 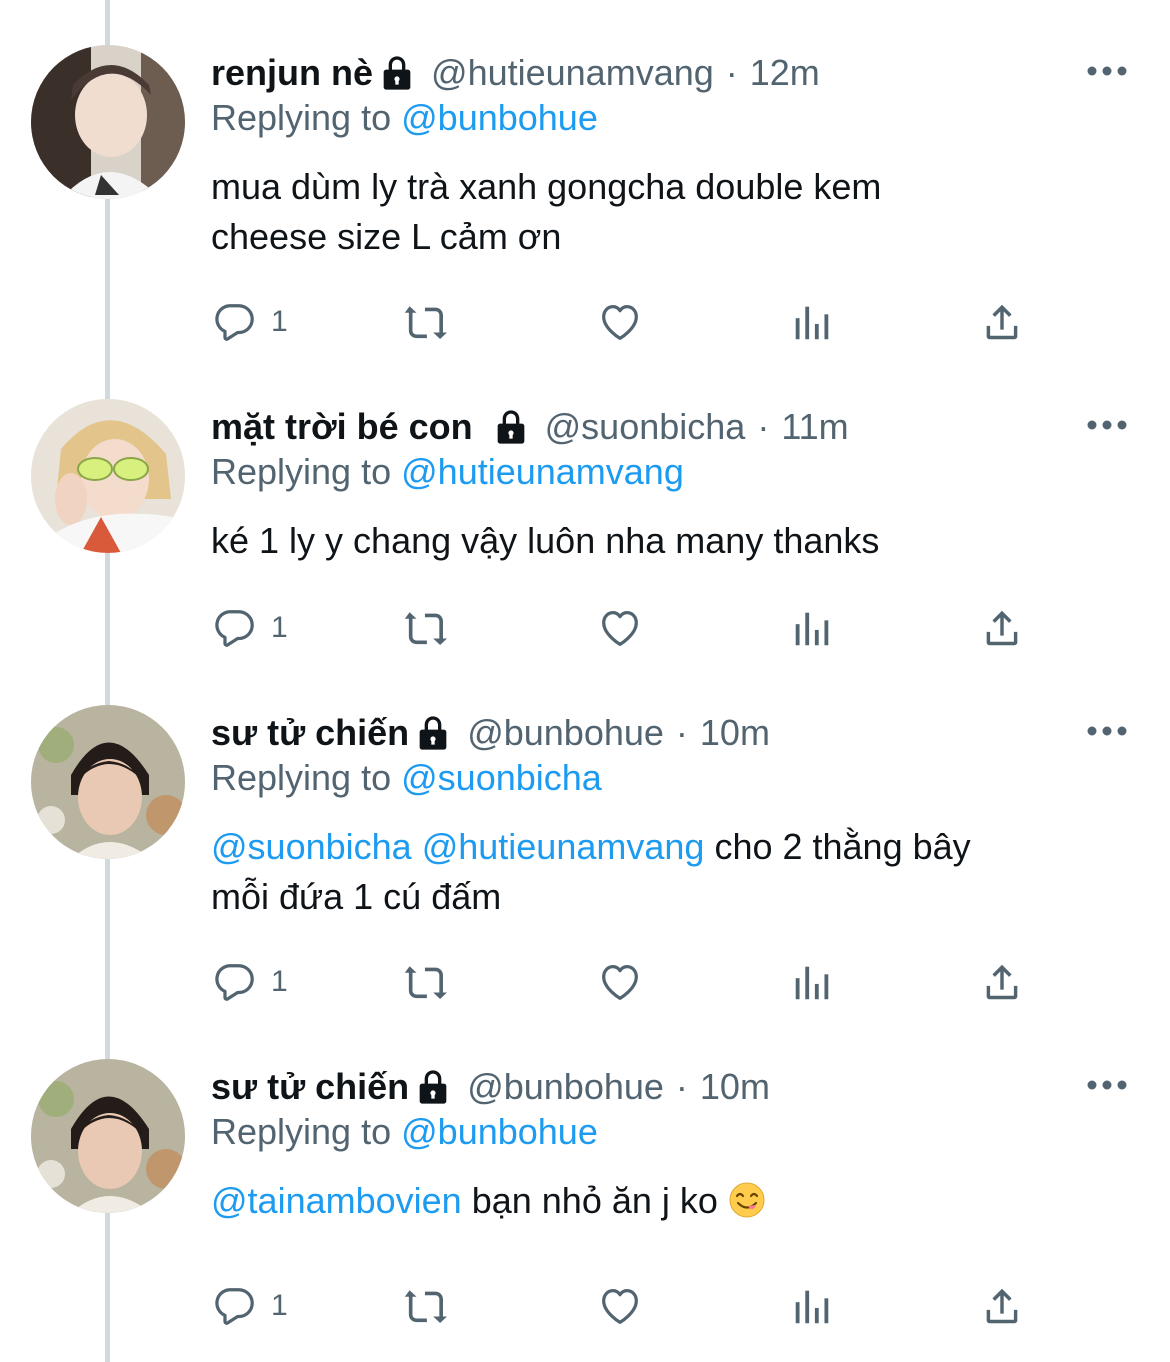 I want to click on mention-link: @suonbicha, so click(x=311, y=846).